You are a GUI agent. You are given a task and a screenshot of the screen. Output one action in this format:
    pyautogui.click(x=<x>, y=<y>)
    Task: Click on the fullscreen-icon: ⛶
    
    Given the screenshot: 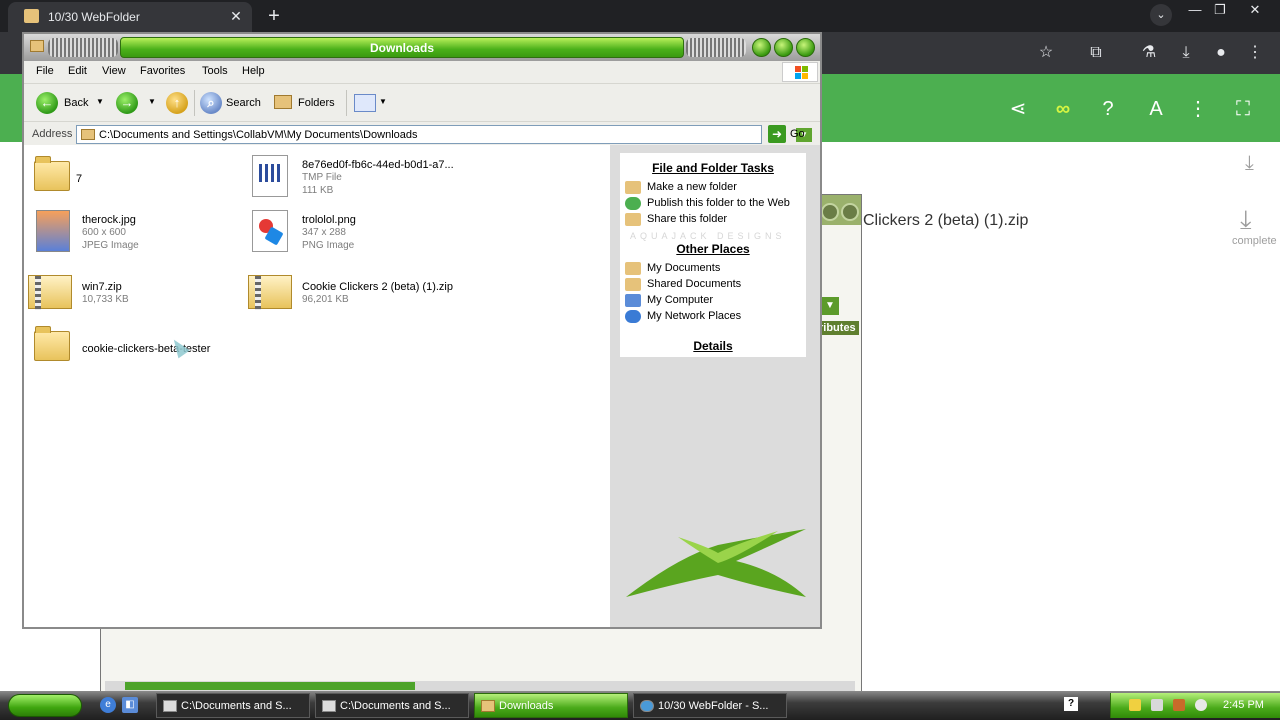 What is the action you would take?
    pyautogui.click(x=1243, y=109)
    